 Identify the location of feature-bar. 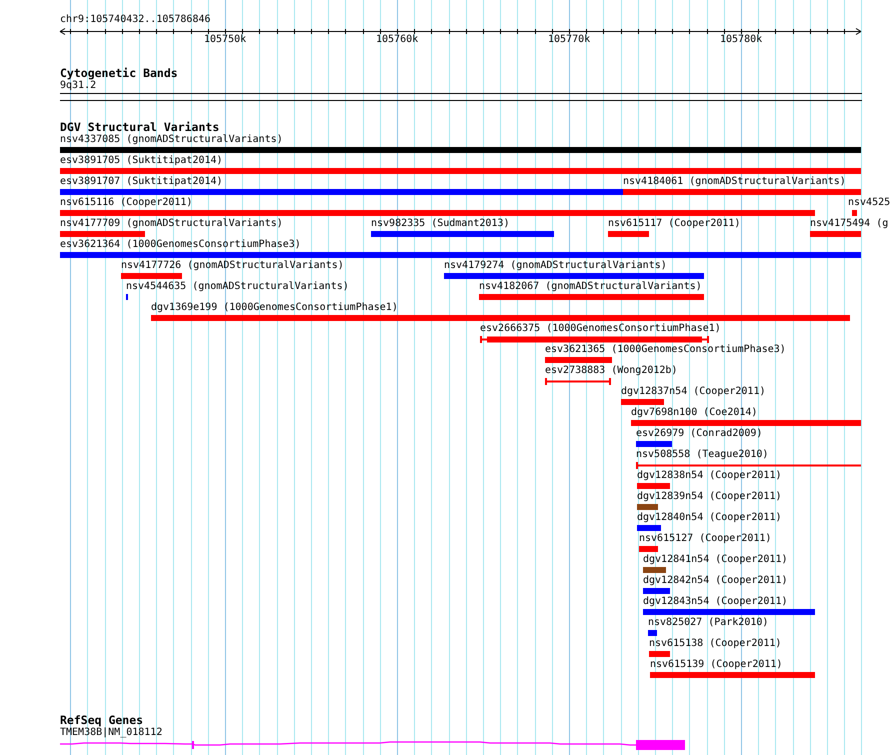
(594, 339).